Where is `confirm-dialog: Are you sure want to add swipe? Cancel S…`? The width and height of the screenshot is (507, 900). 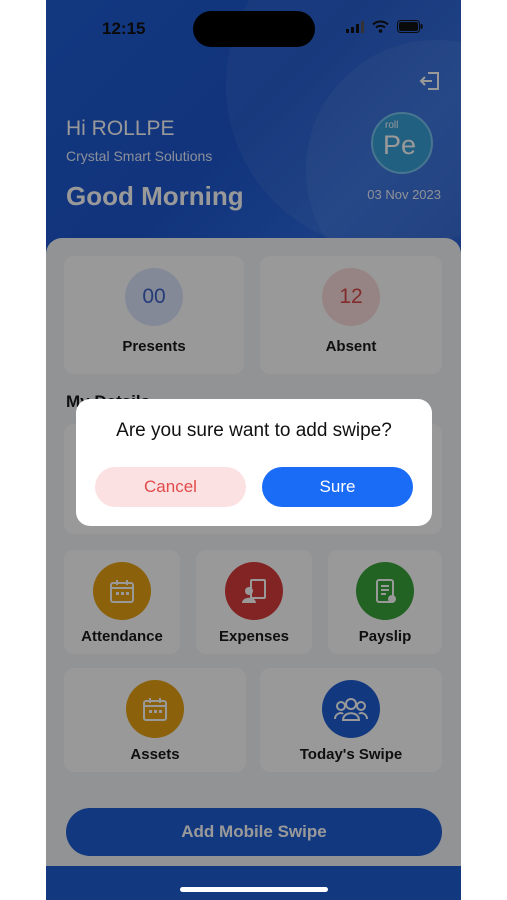
confirm-dialog: Are you sure want to add swipe? Cancel S… is located at coordinates (254, 462).